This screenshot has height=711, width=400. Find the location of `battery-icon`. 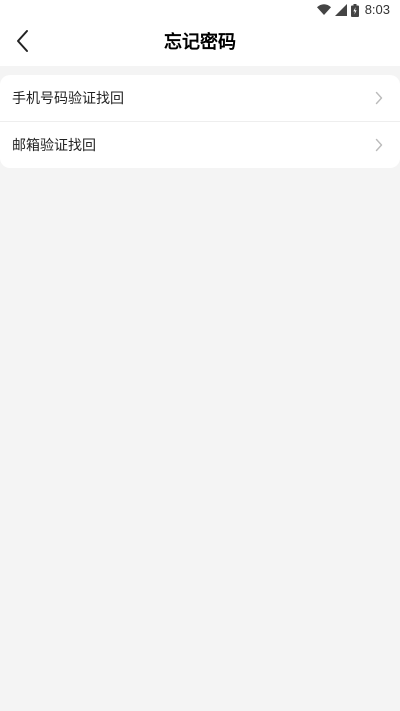

battery-icon is located at coordinates (354, 10).